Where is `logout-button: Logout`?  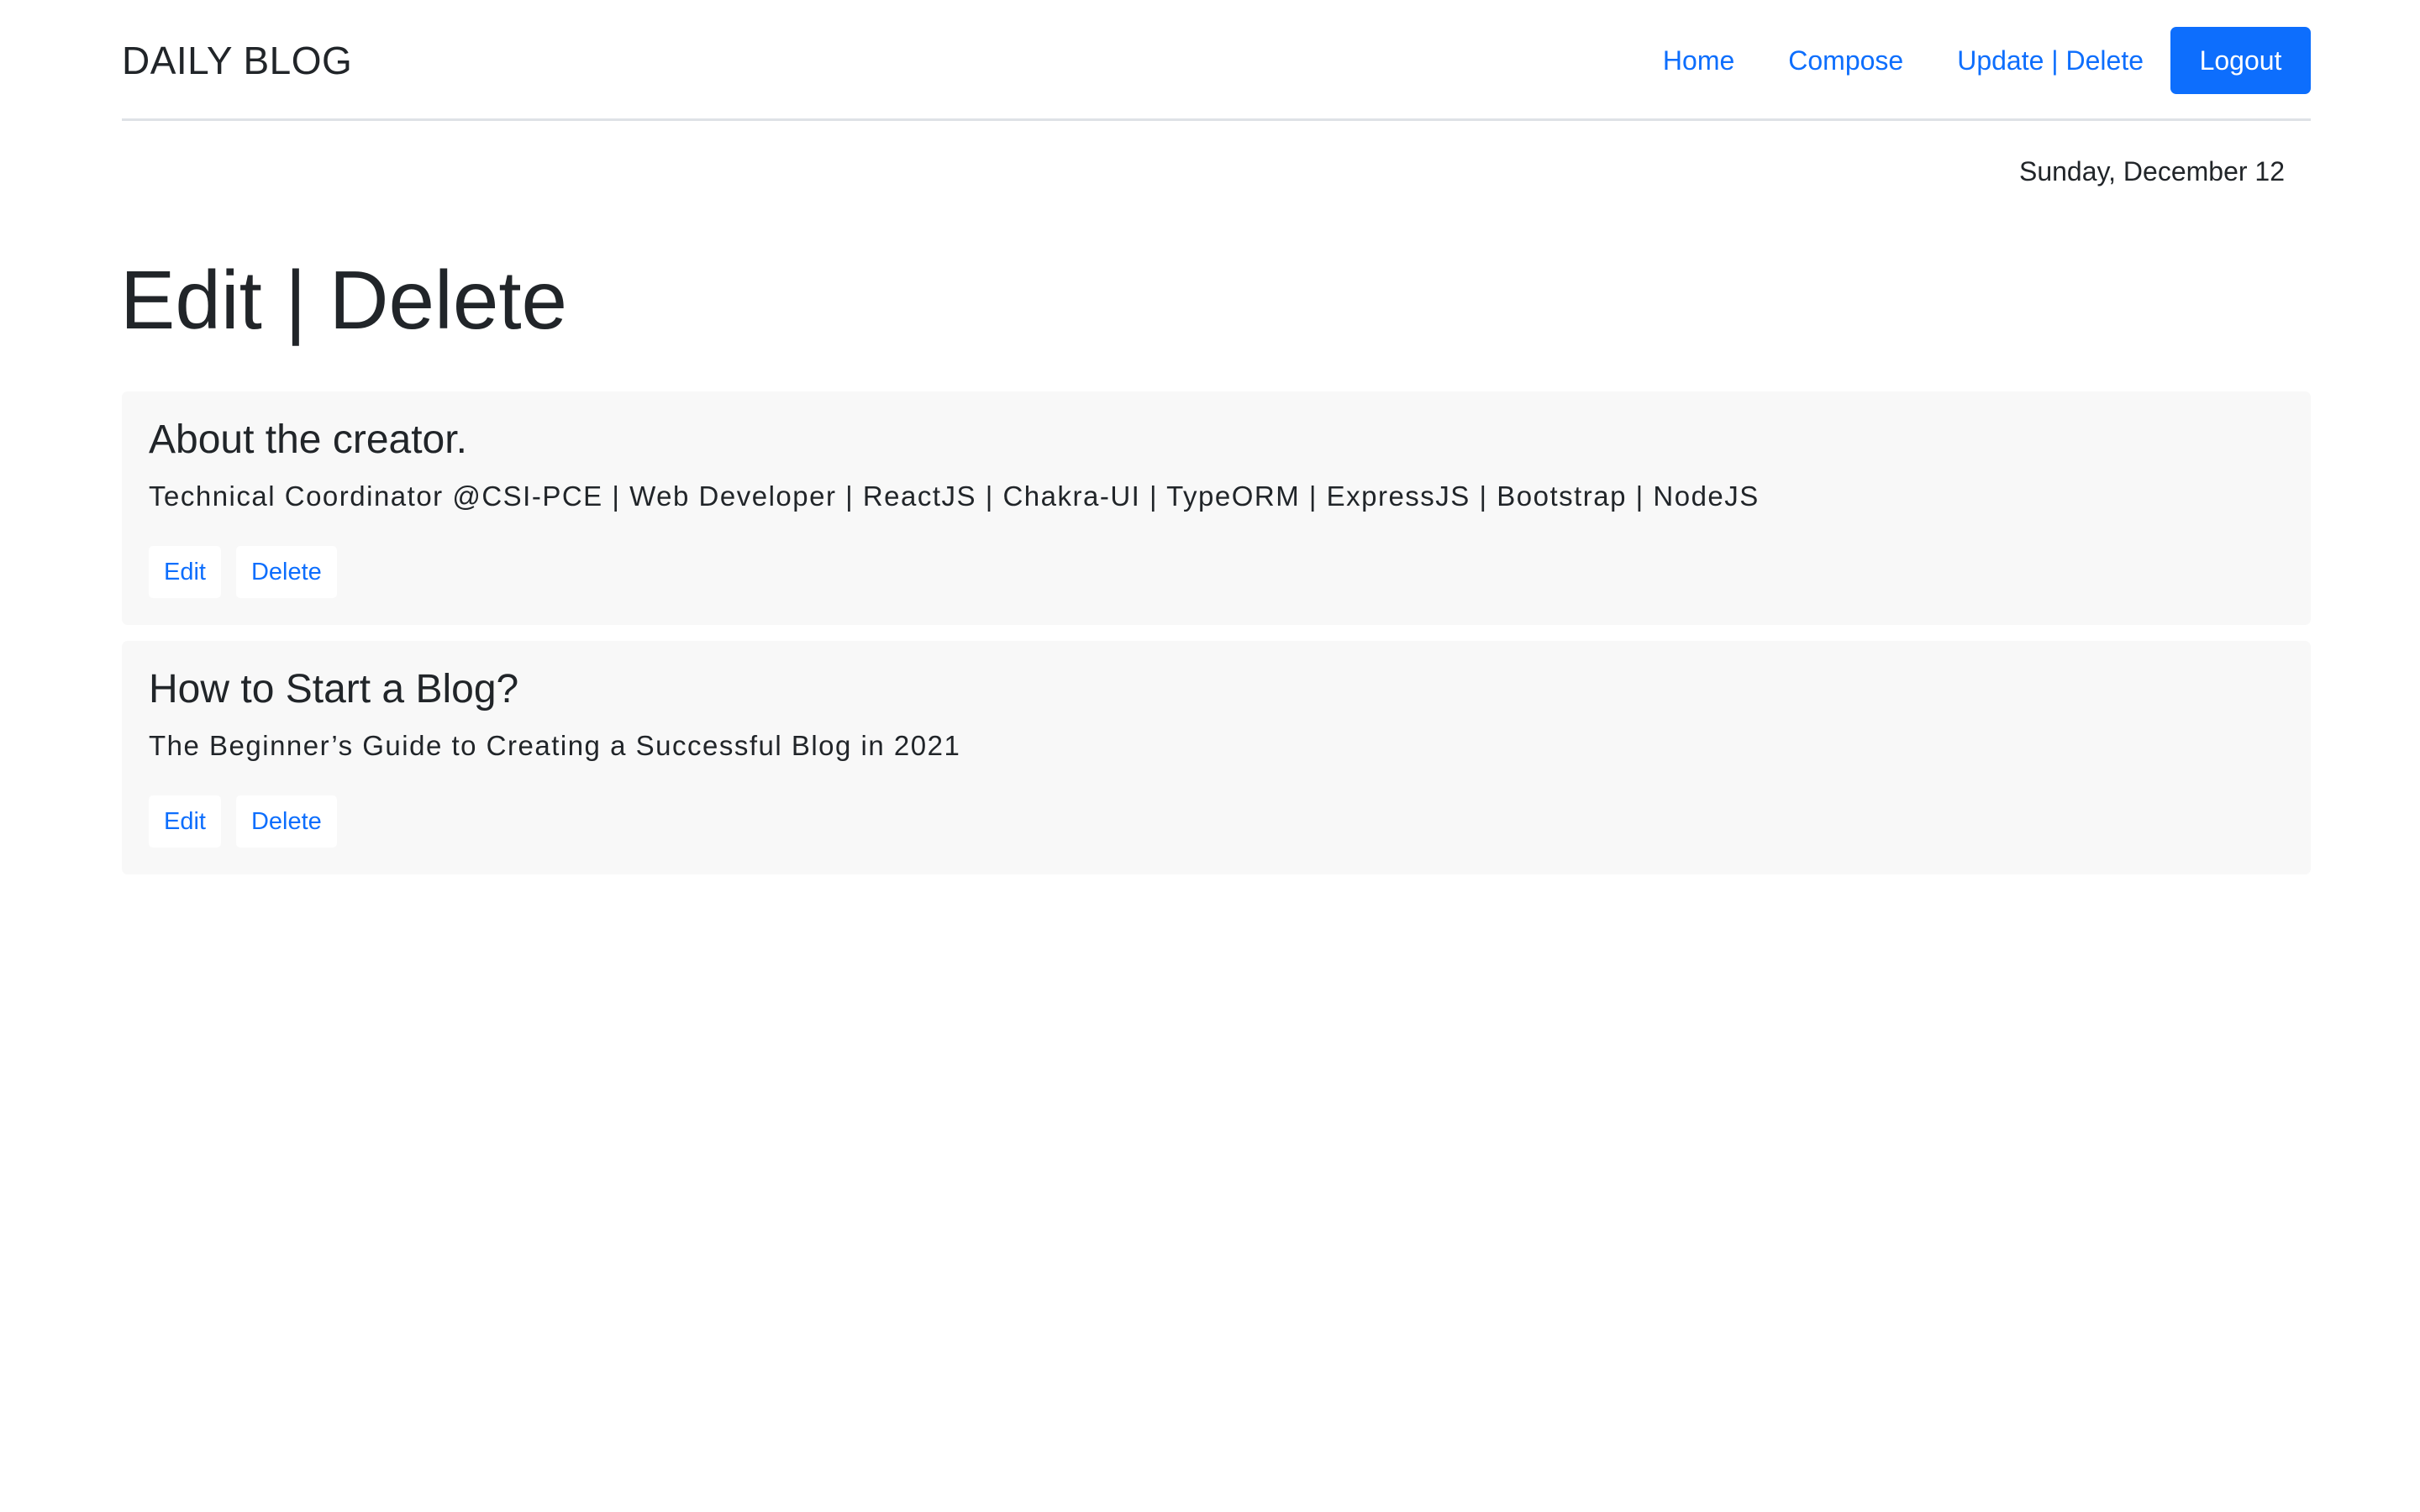 logout-button: Logout is located at coordinates (2240, 60).